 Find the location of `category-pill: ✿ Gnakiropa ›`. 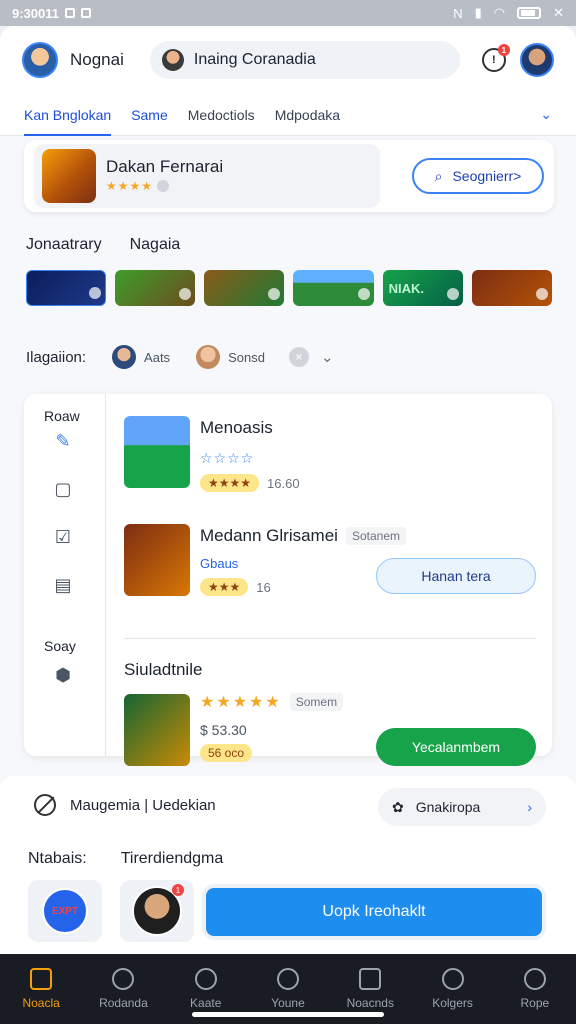

category-pill: ✿ Gnakiropa › is located at coordinates (462, 807).